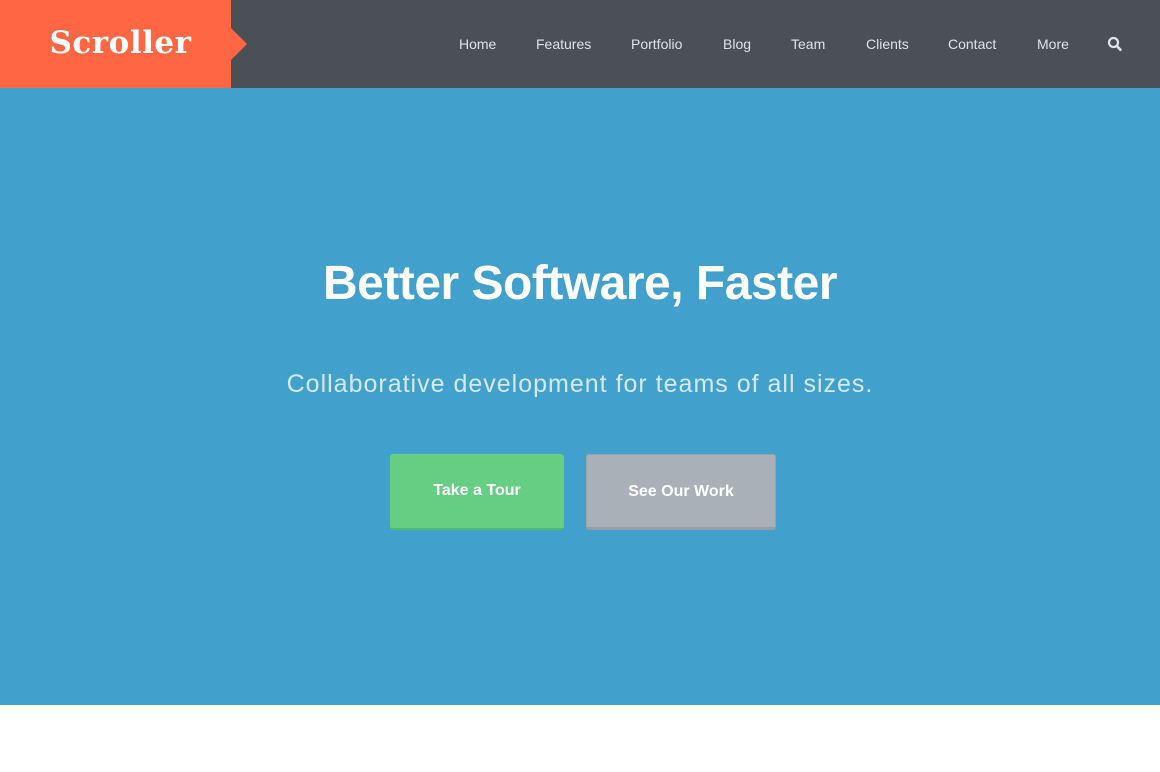  What do you see at coordinates (477, 44) in the screenshot?
I see `nav-item-home: Home` at bounding box center [477, 44].